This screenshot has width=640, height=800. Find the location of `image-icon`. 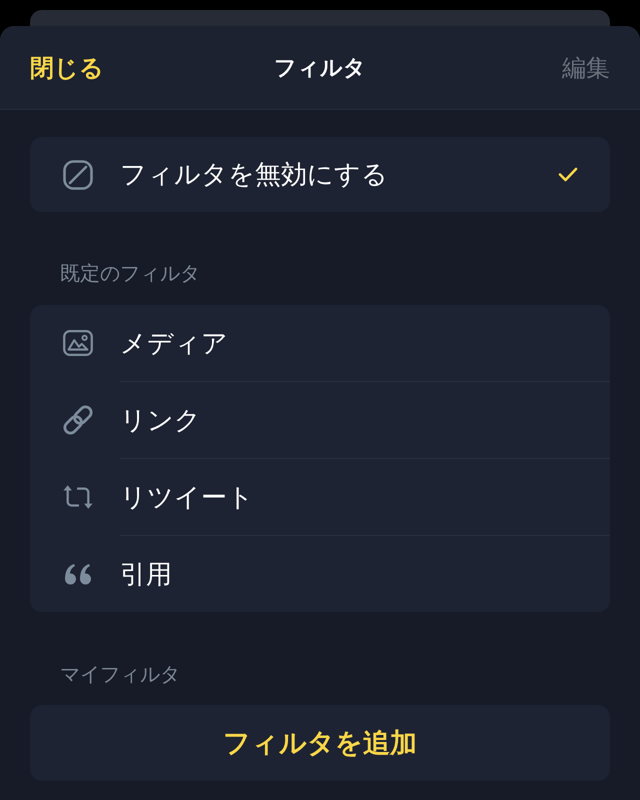

image-icon is located at coordinates (78, 343).